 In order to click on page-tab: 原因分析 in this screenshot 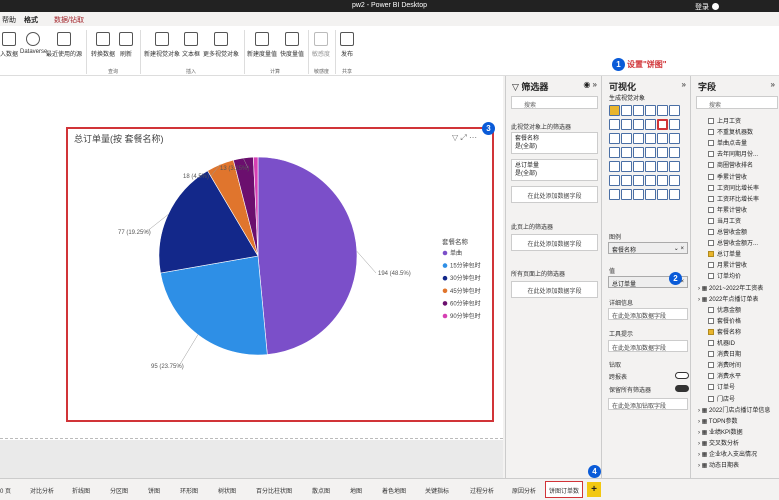, I will do `click(524, 490)`.